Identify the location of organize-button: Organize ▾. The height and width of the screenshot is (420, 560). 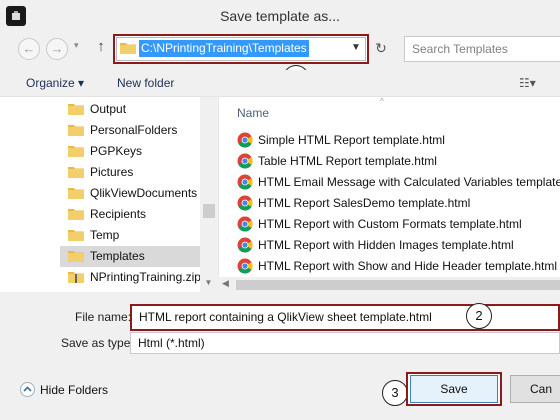
(55, 83).